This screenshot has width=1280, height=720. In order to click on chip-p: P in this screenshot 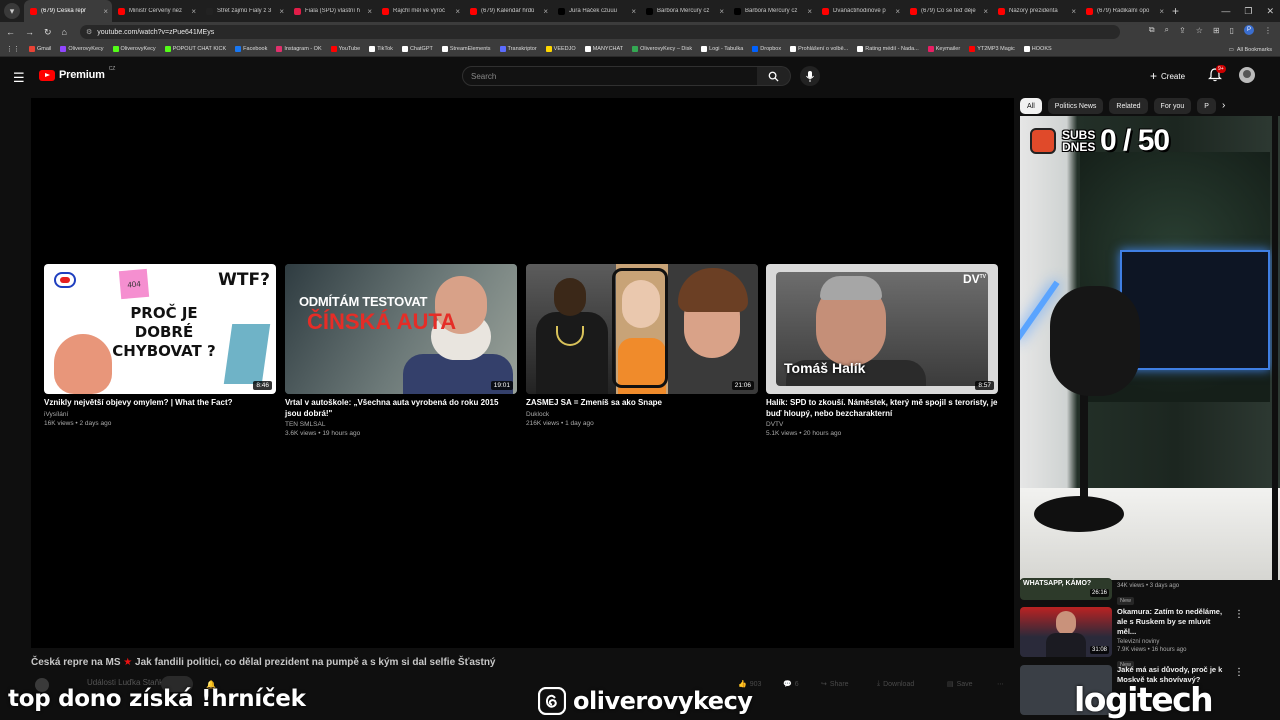, I will do `click(1206, 106)`.